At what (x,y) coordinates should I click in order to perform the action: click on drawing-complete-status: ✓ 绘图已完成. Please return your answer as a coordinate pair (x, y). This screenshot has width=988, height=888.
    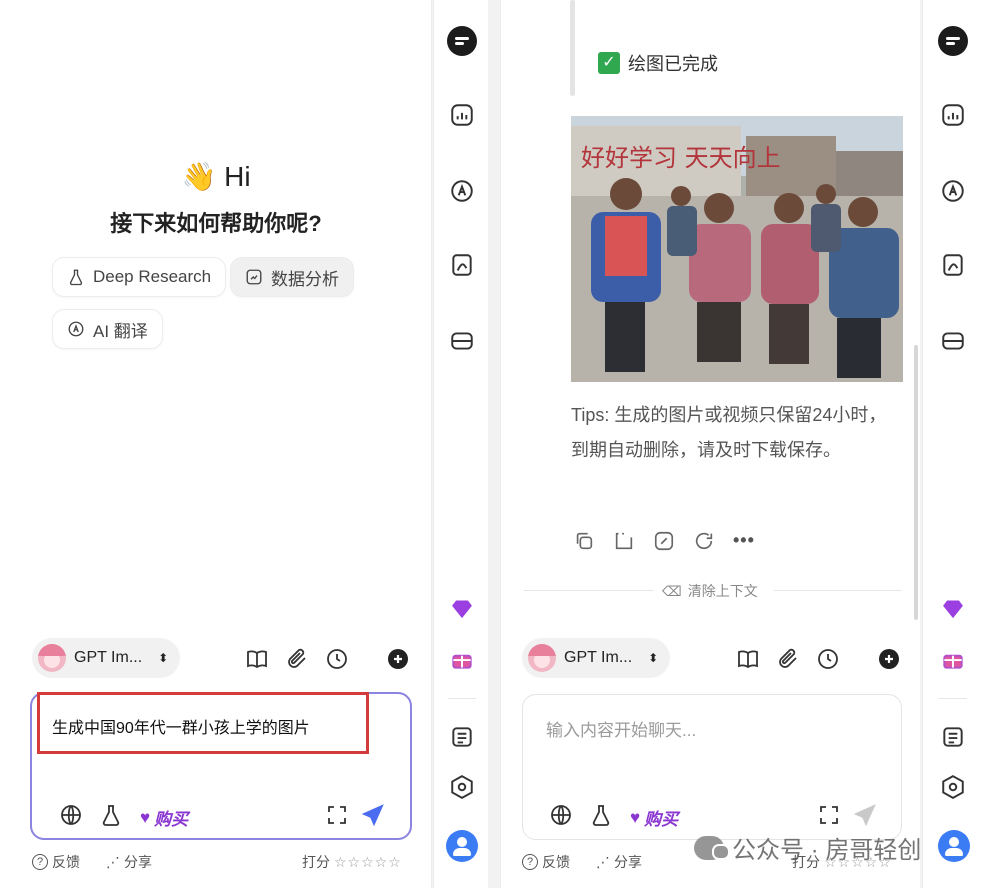
    Looking at the image, I should click on (658, 63).